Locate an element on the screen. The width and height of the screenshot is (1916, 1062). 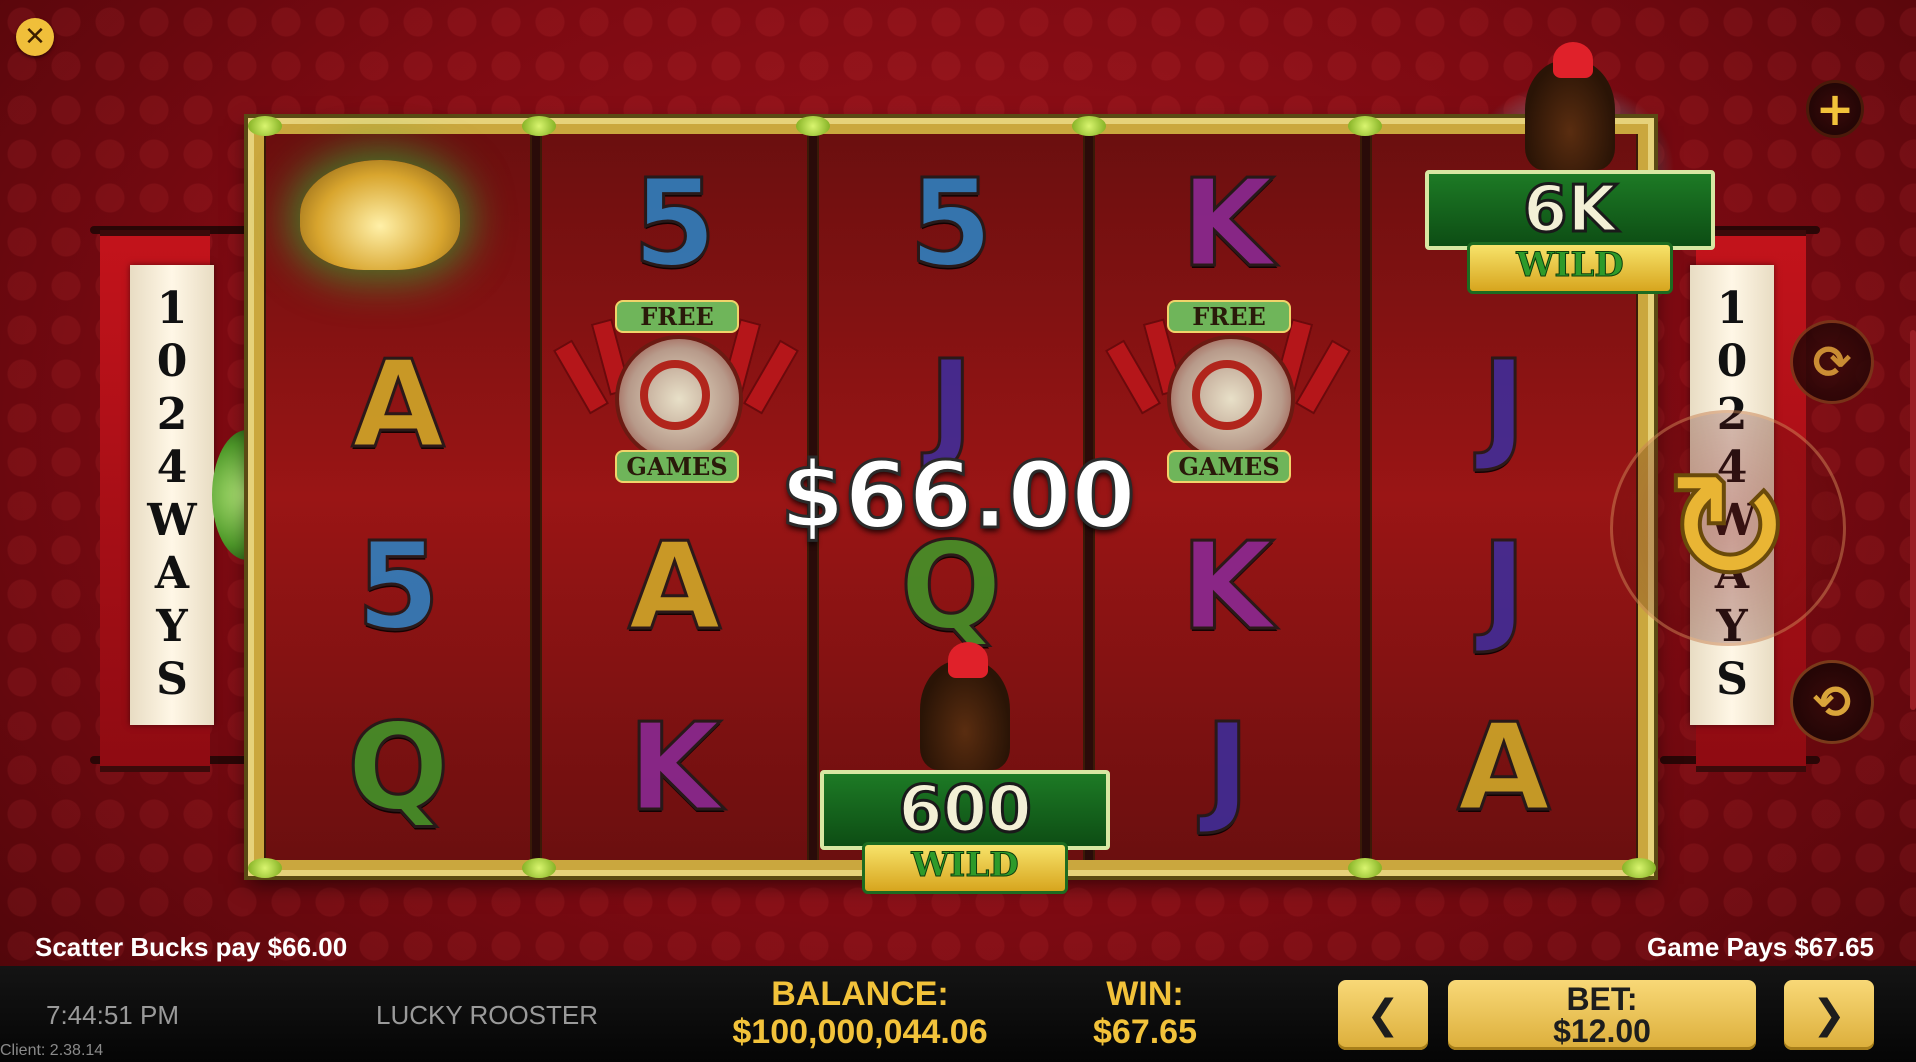
wild-top: 6K WILD is located at coordinates (1570, 168).